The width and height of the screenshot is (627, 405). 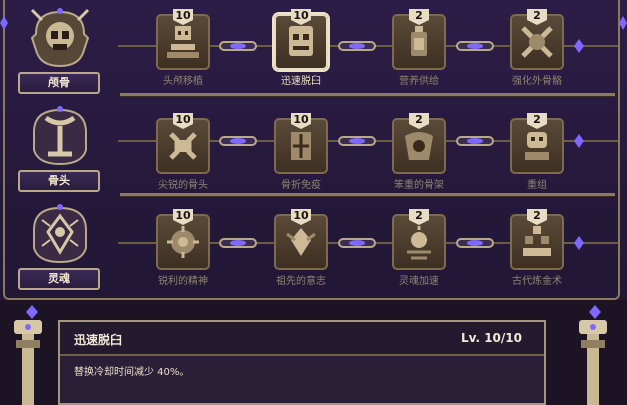 I want to click on fracture-immunity-icon, so click(x=301, y=146).